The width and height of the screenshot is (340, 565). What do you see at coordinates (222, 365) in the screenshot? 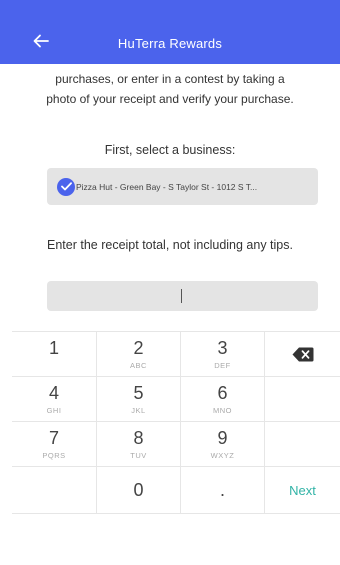
I see `key-letters: DEF` at bounding box center [222, 365].